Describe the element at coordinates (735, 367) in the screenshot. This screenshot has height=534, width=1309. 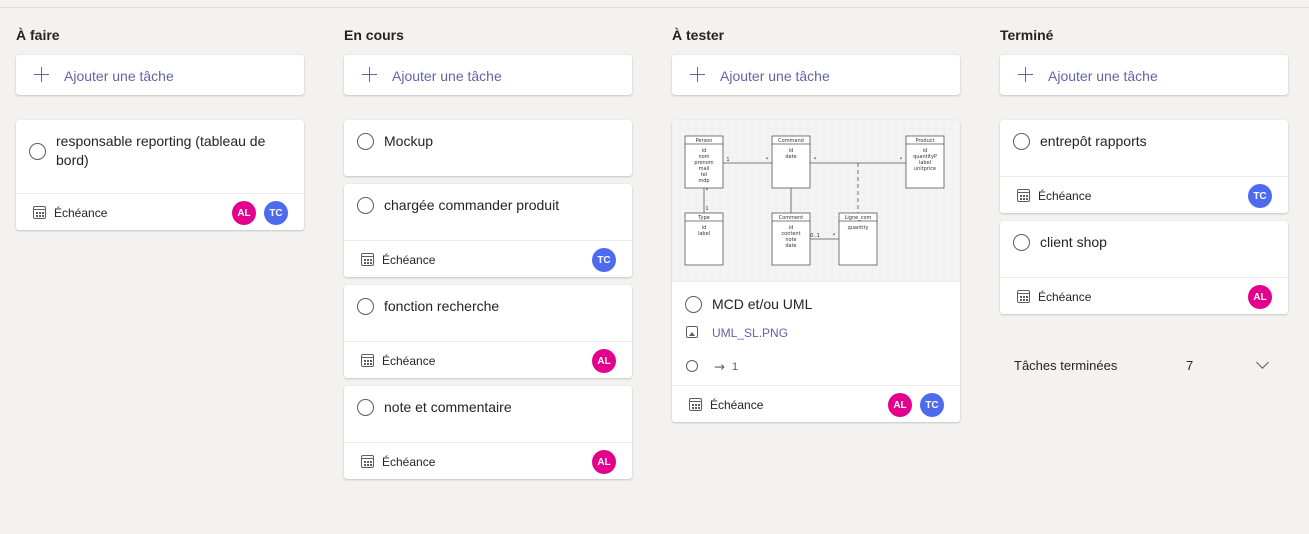
I see `attachment-count: 1` at that location.